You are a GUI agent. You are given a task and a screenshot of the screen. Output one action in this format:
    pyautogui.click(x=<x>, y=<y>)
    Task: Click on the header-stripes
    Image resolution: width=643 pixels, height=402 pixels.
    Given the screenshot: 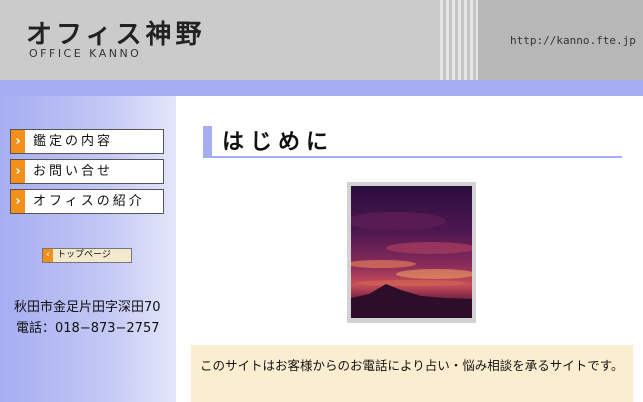 What is the action you would take?
    pyautogui.click(x=459, y=40)
    